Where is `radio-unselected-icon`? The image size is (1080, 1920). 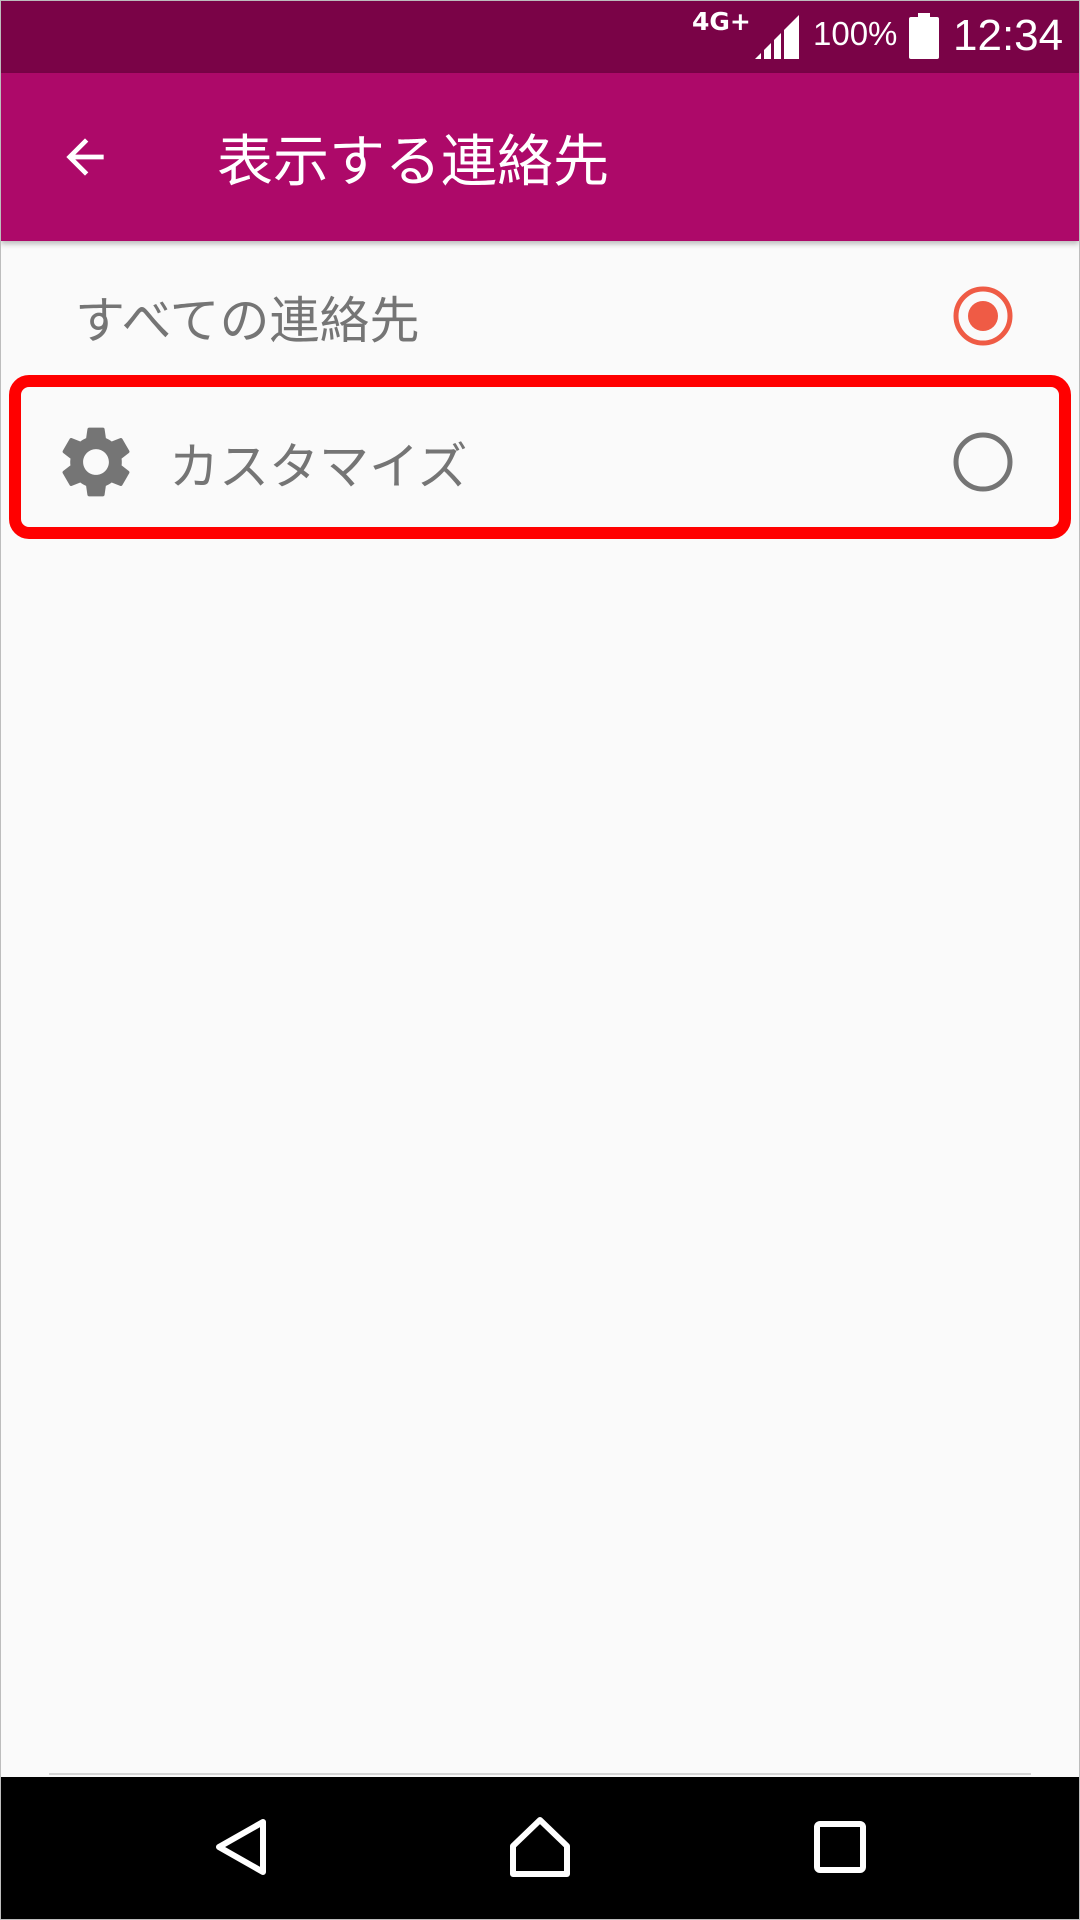 radio-unselected-icon is located at coordinates (983, 462).